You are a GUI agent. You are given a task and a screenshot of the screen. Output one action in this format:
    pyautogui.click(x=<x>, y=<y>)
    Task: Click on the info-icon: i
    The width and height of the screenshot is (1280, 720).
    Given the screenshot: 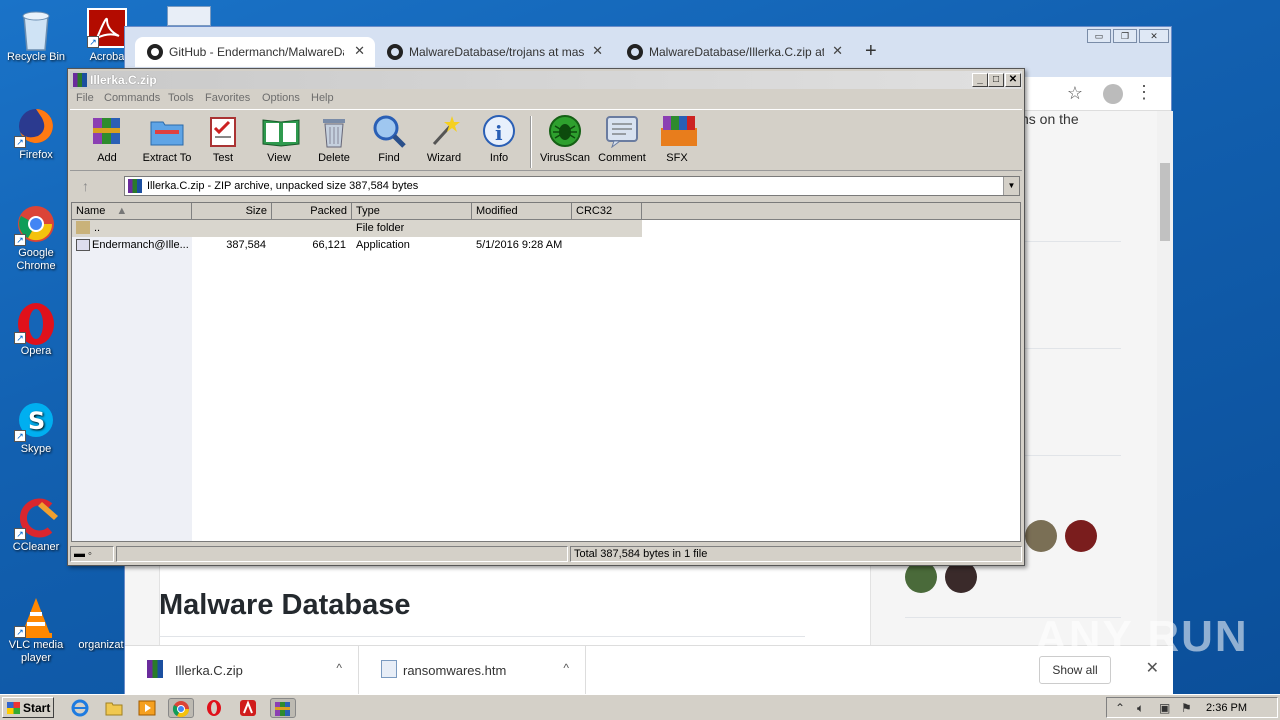 What is the action you would take?
    pyautogui.click(x=499, y=131)
    